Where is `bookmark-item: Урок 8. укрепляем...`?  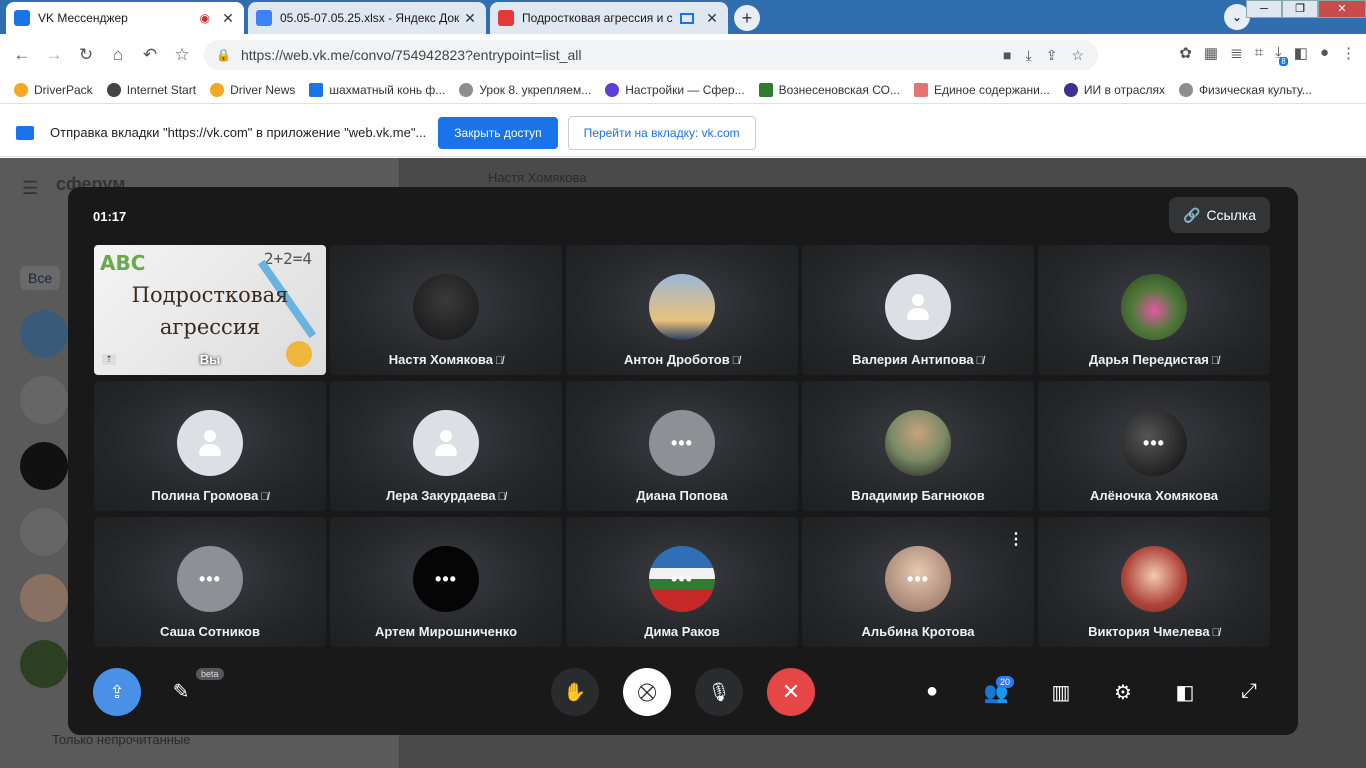 bookmark-item: Урок 8. укрепляем... is located at coordinates (525, 89).